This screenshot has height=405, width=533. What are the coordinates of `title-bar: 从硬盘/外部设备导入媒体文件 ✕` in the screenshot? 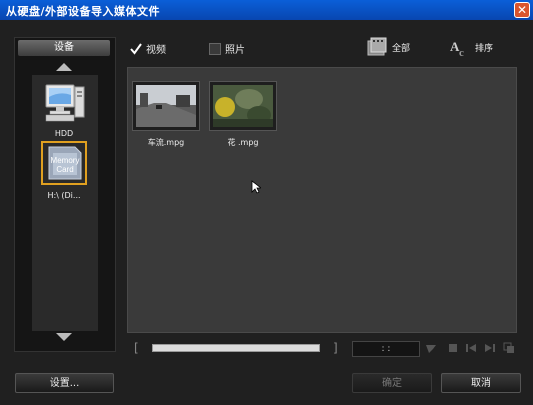 It's located at (266, 10).